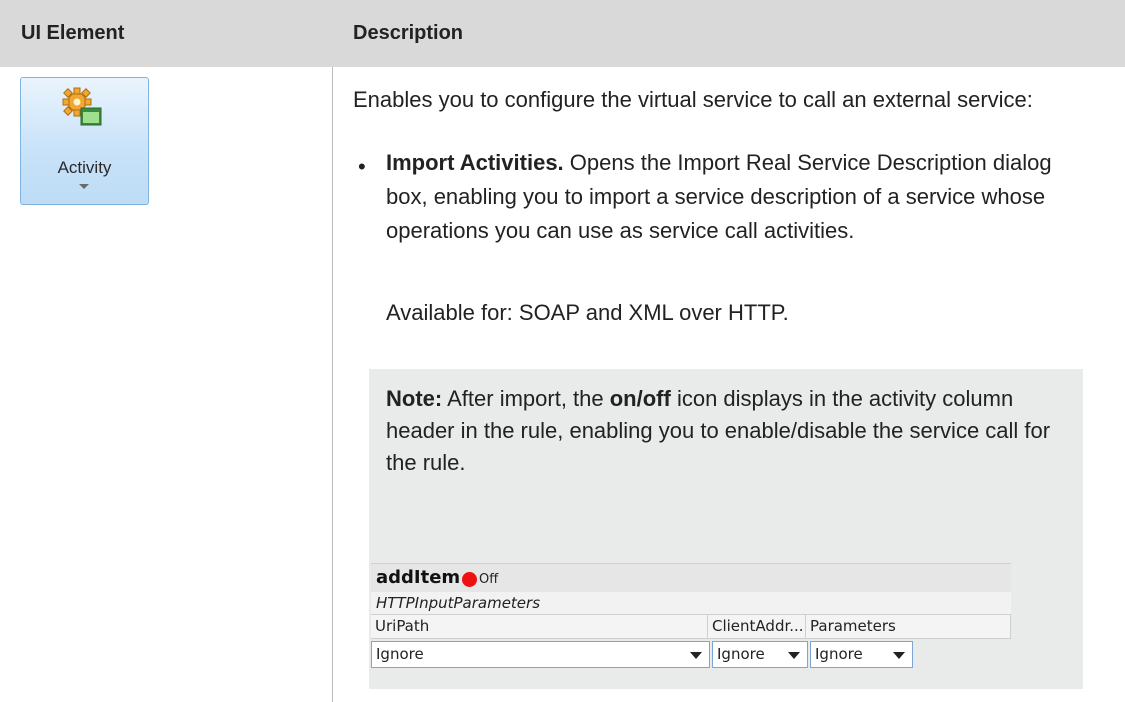 This screenshot has width=1125, height=702. I want to click on availability-text: Available for: SOAP and XML over HTTP., so click(587, 312).